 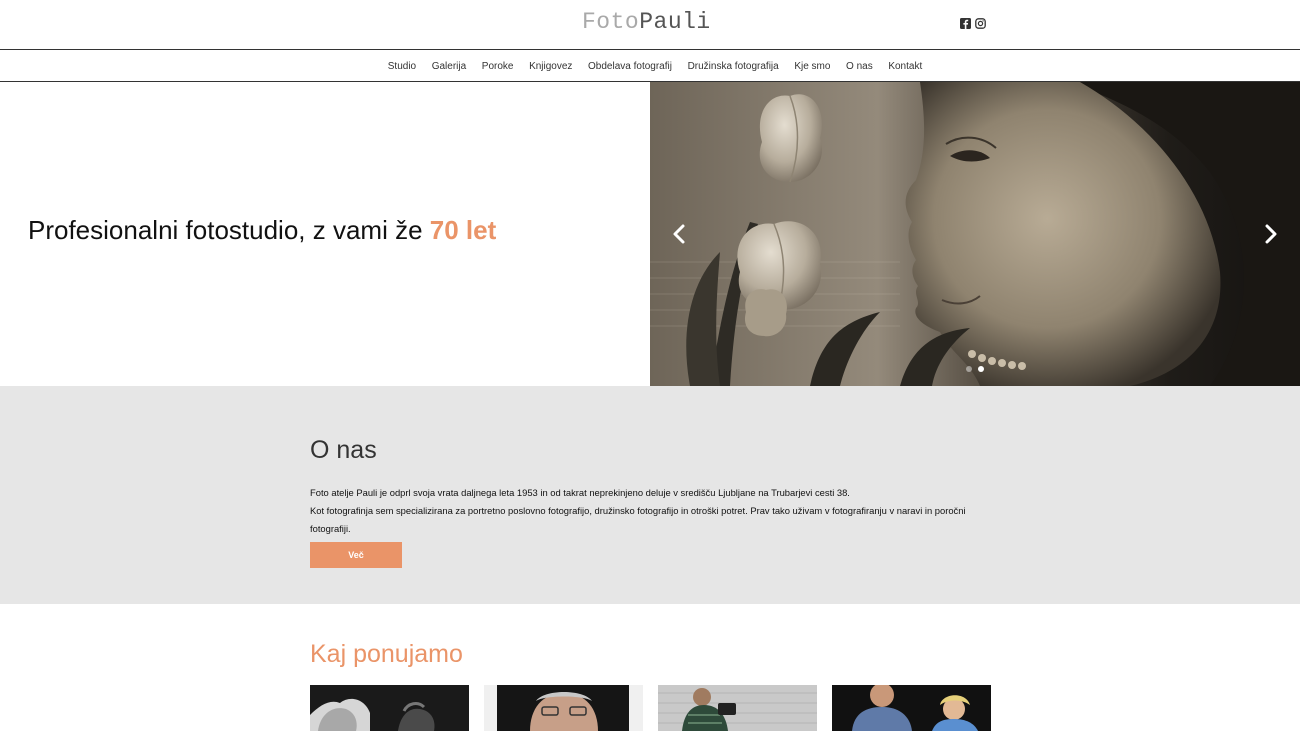 What do you see at coordinates (965, 23) in the screenshot?
I see `facebook-icon` at bounding box center [965, 23].